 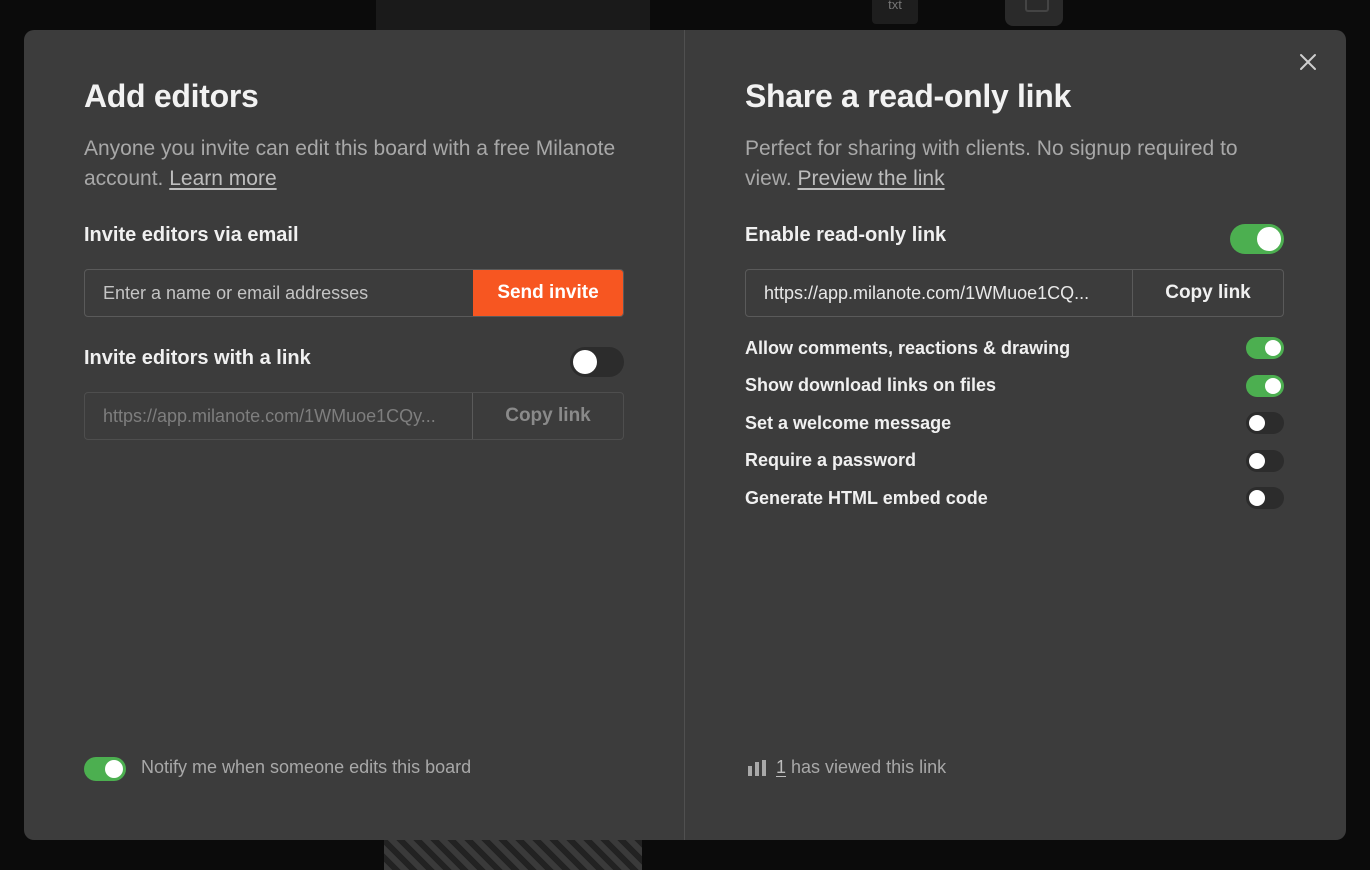 What do you see at coordinates (908, 96) in the screenshot?
I see `read-only-title: Share a read-only link` at bounding box center [908, 96].